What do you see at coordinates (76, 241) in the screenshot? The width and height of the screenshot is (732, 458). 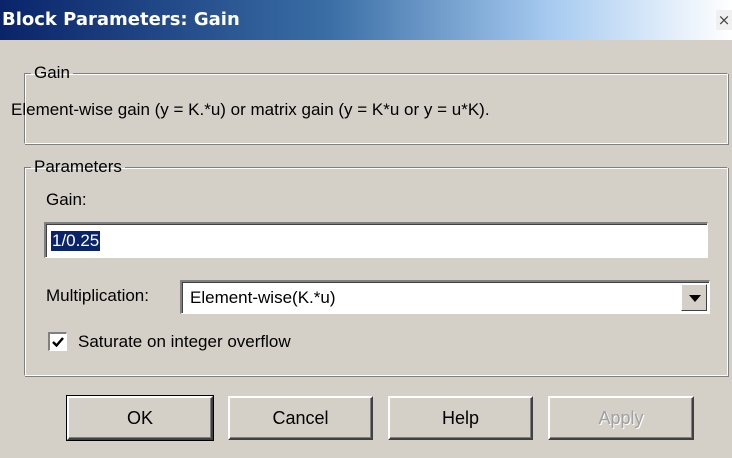 I see `gain-input-value: 1/0.25` at bounding box center [76, 241].